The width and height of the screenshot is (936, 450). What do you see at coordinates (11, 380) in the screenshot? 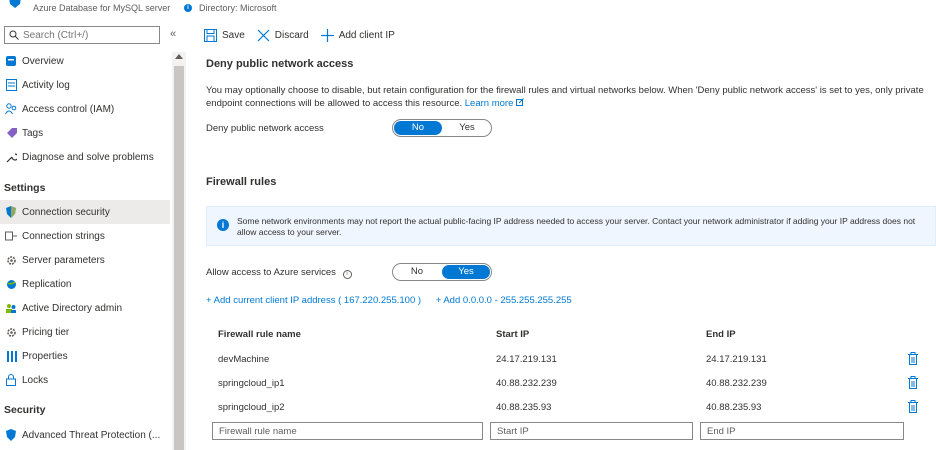
I see `lock-icon` at bounding box center [11, 380].